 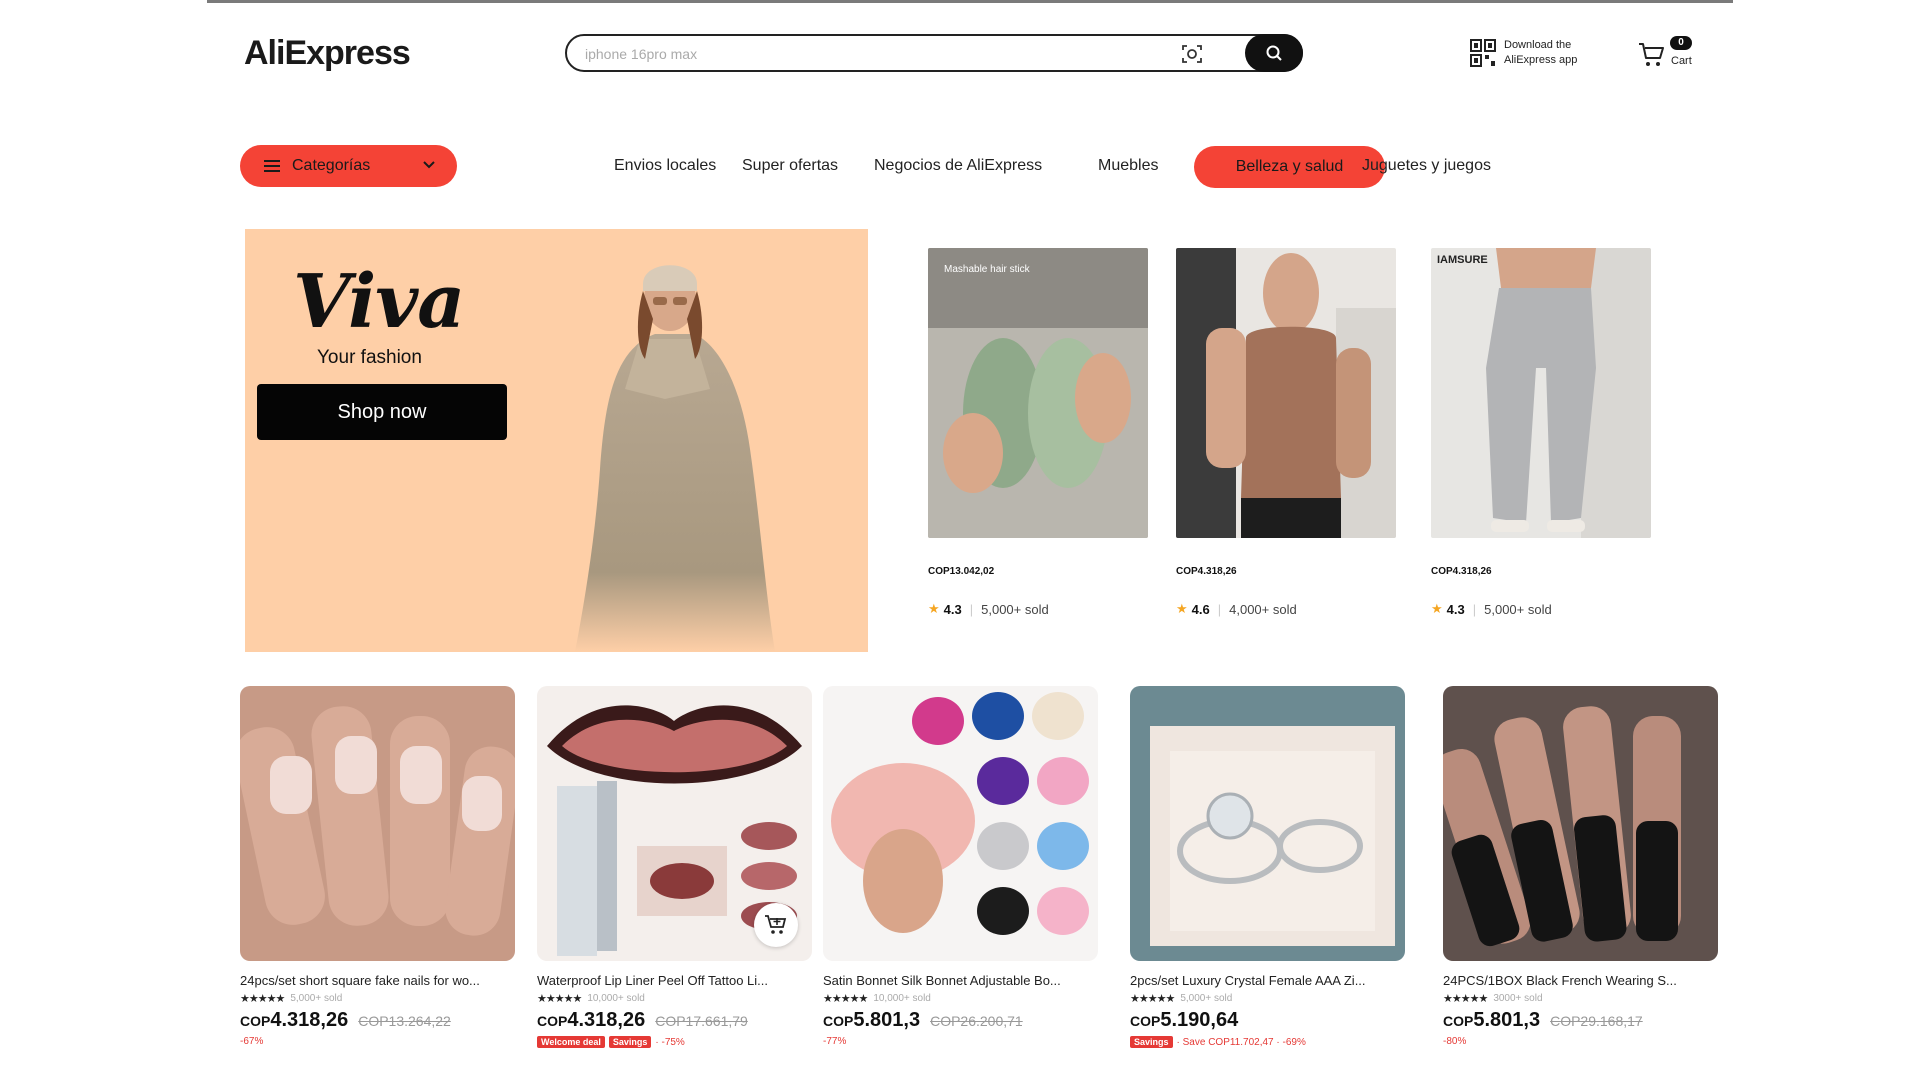 What do you see at coordinates (987, 269) in the screenshot?
I see `image-caption: Mashable hair stick` at bounding box center [987, 269].